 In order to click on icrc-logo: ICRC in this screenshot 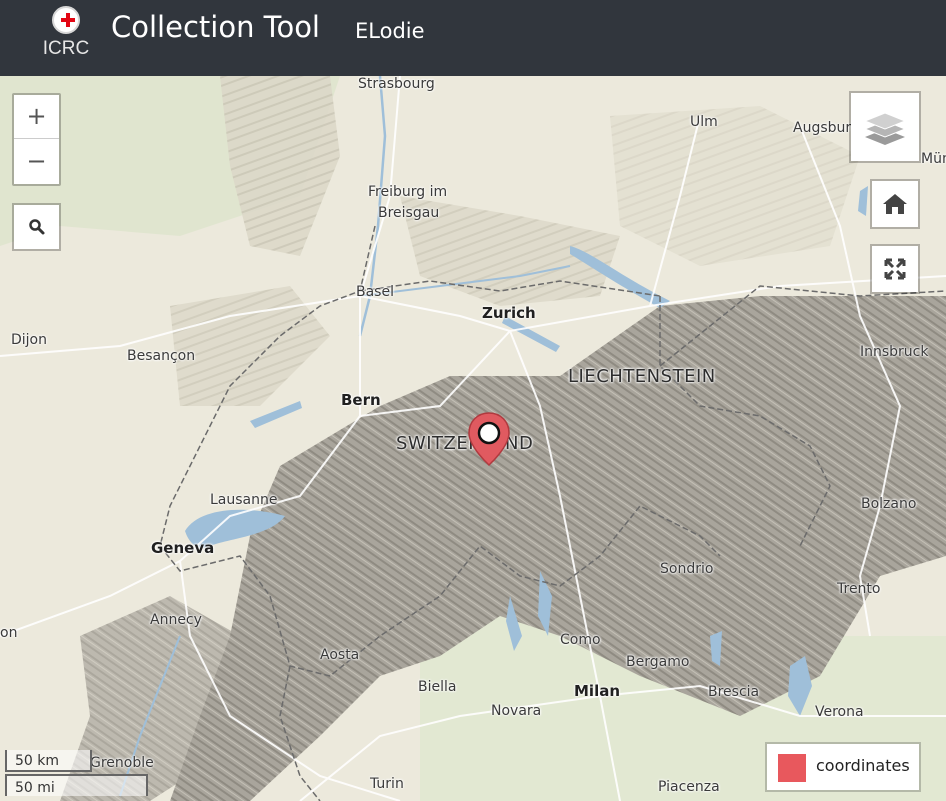, I will do `click(66, 34)`.